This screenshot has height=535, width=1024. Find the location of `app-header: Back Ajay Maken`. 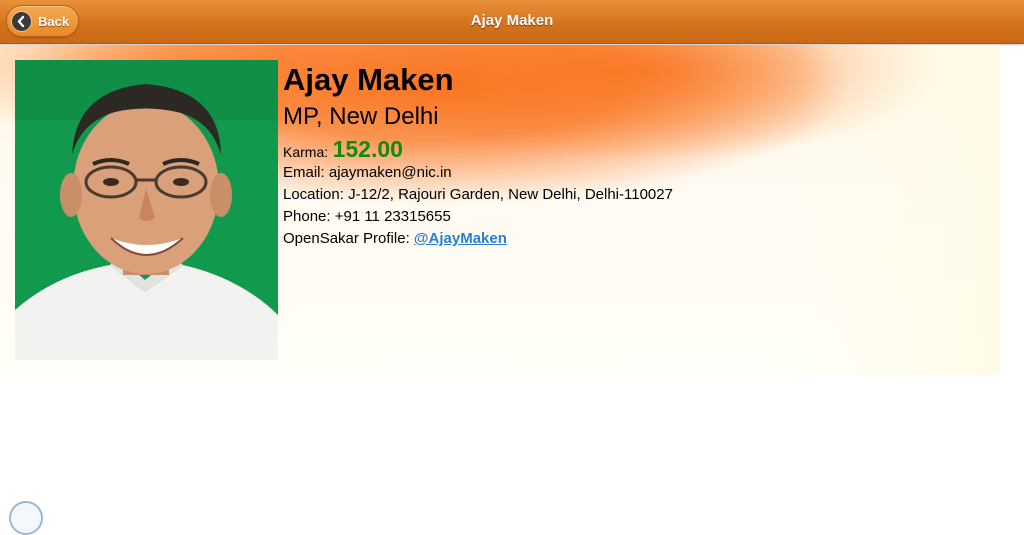

app-header: Back Ajay Maken is located at coordinates (512, 22).